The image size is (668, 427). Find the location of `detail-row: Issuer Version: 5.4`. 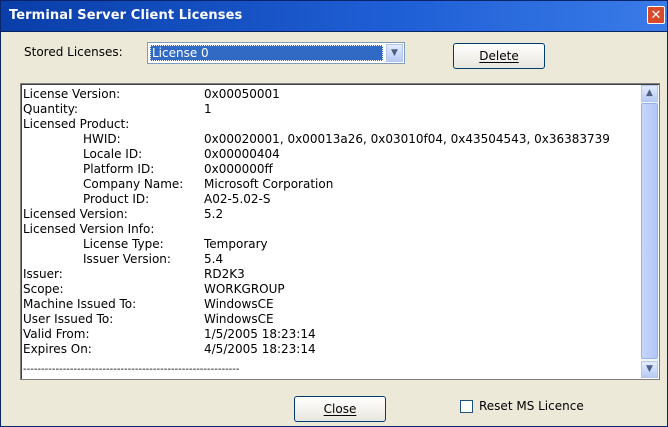

detail-row: Issuer Version: 5.4 is located at coordinates (329, 259).